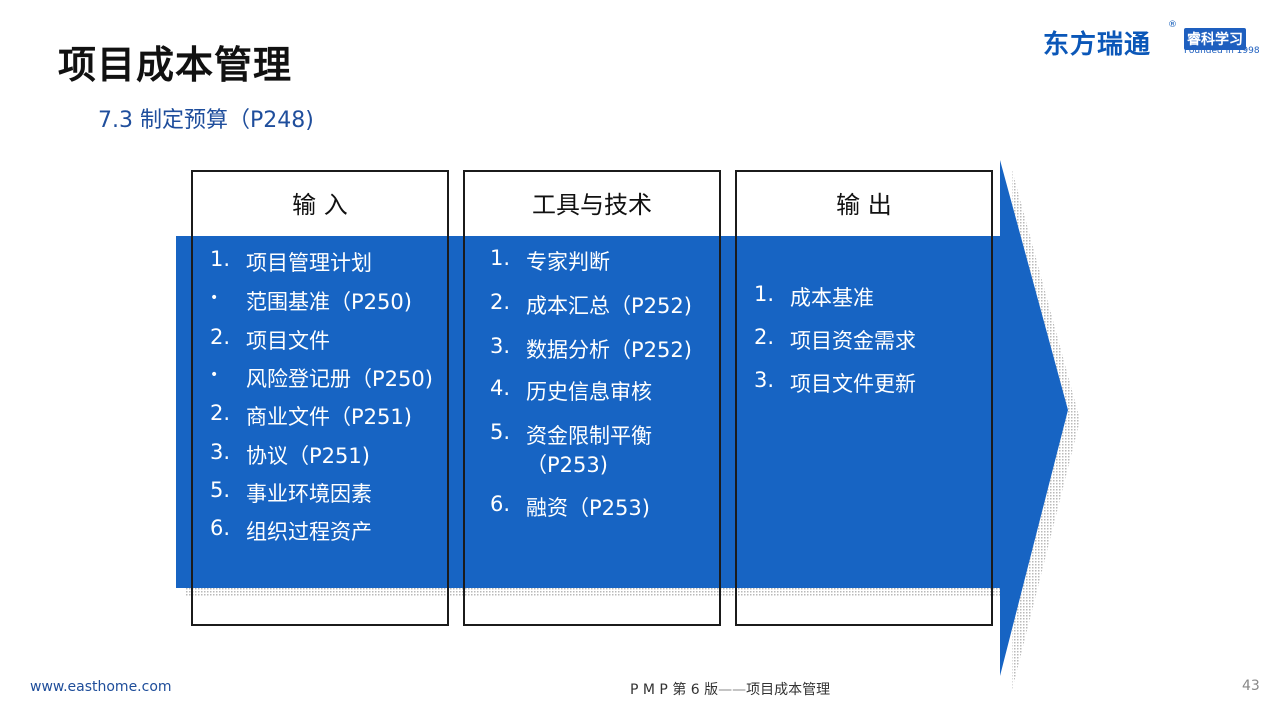  I want to click on tools-heading: 工具与技术, so click(592, 202).